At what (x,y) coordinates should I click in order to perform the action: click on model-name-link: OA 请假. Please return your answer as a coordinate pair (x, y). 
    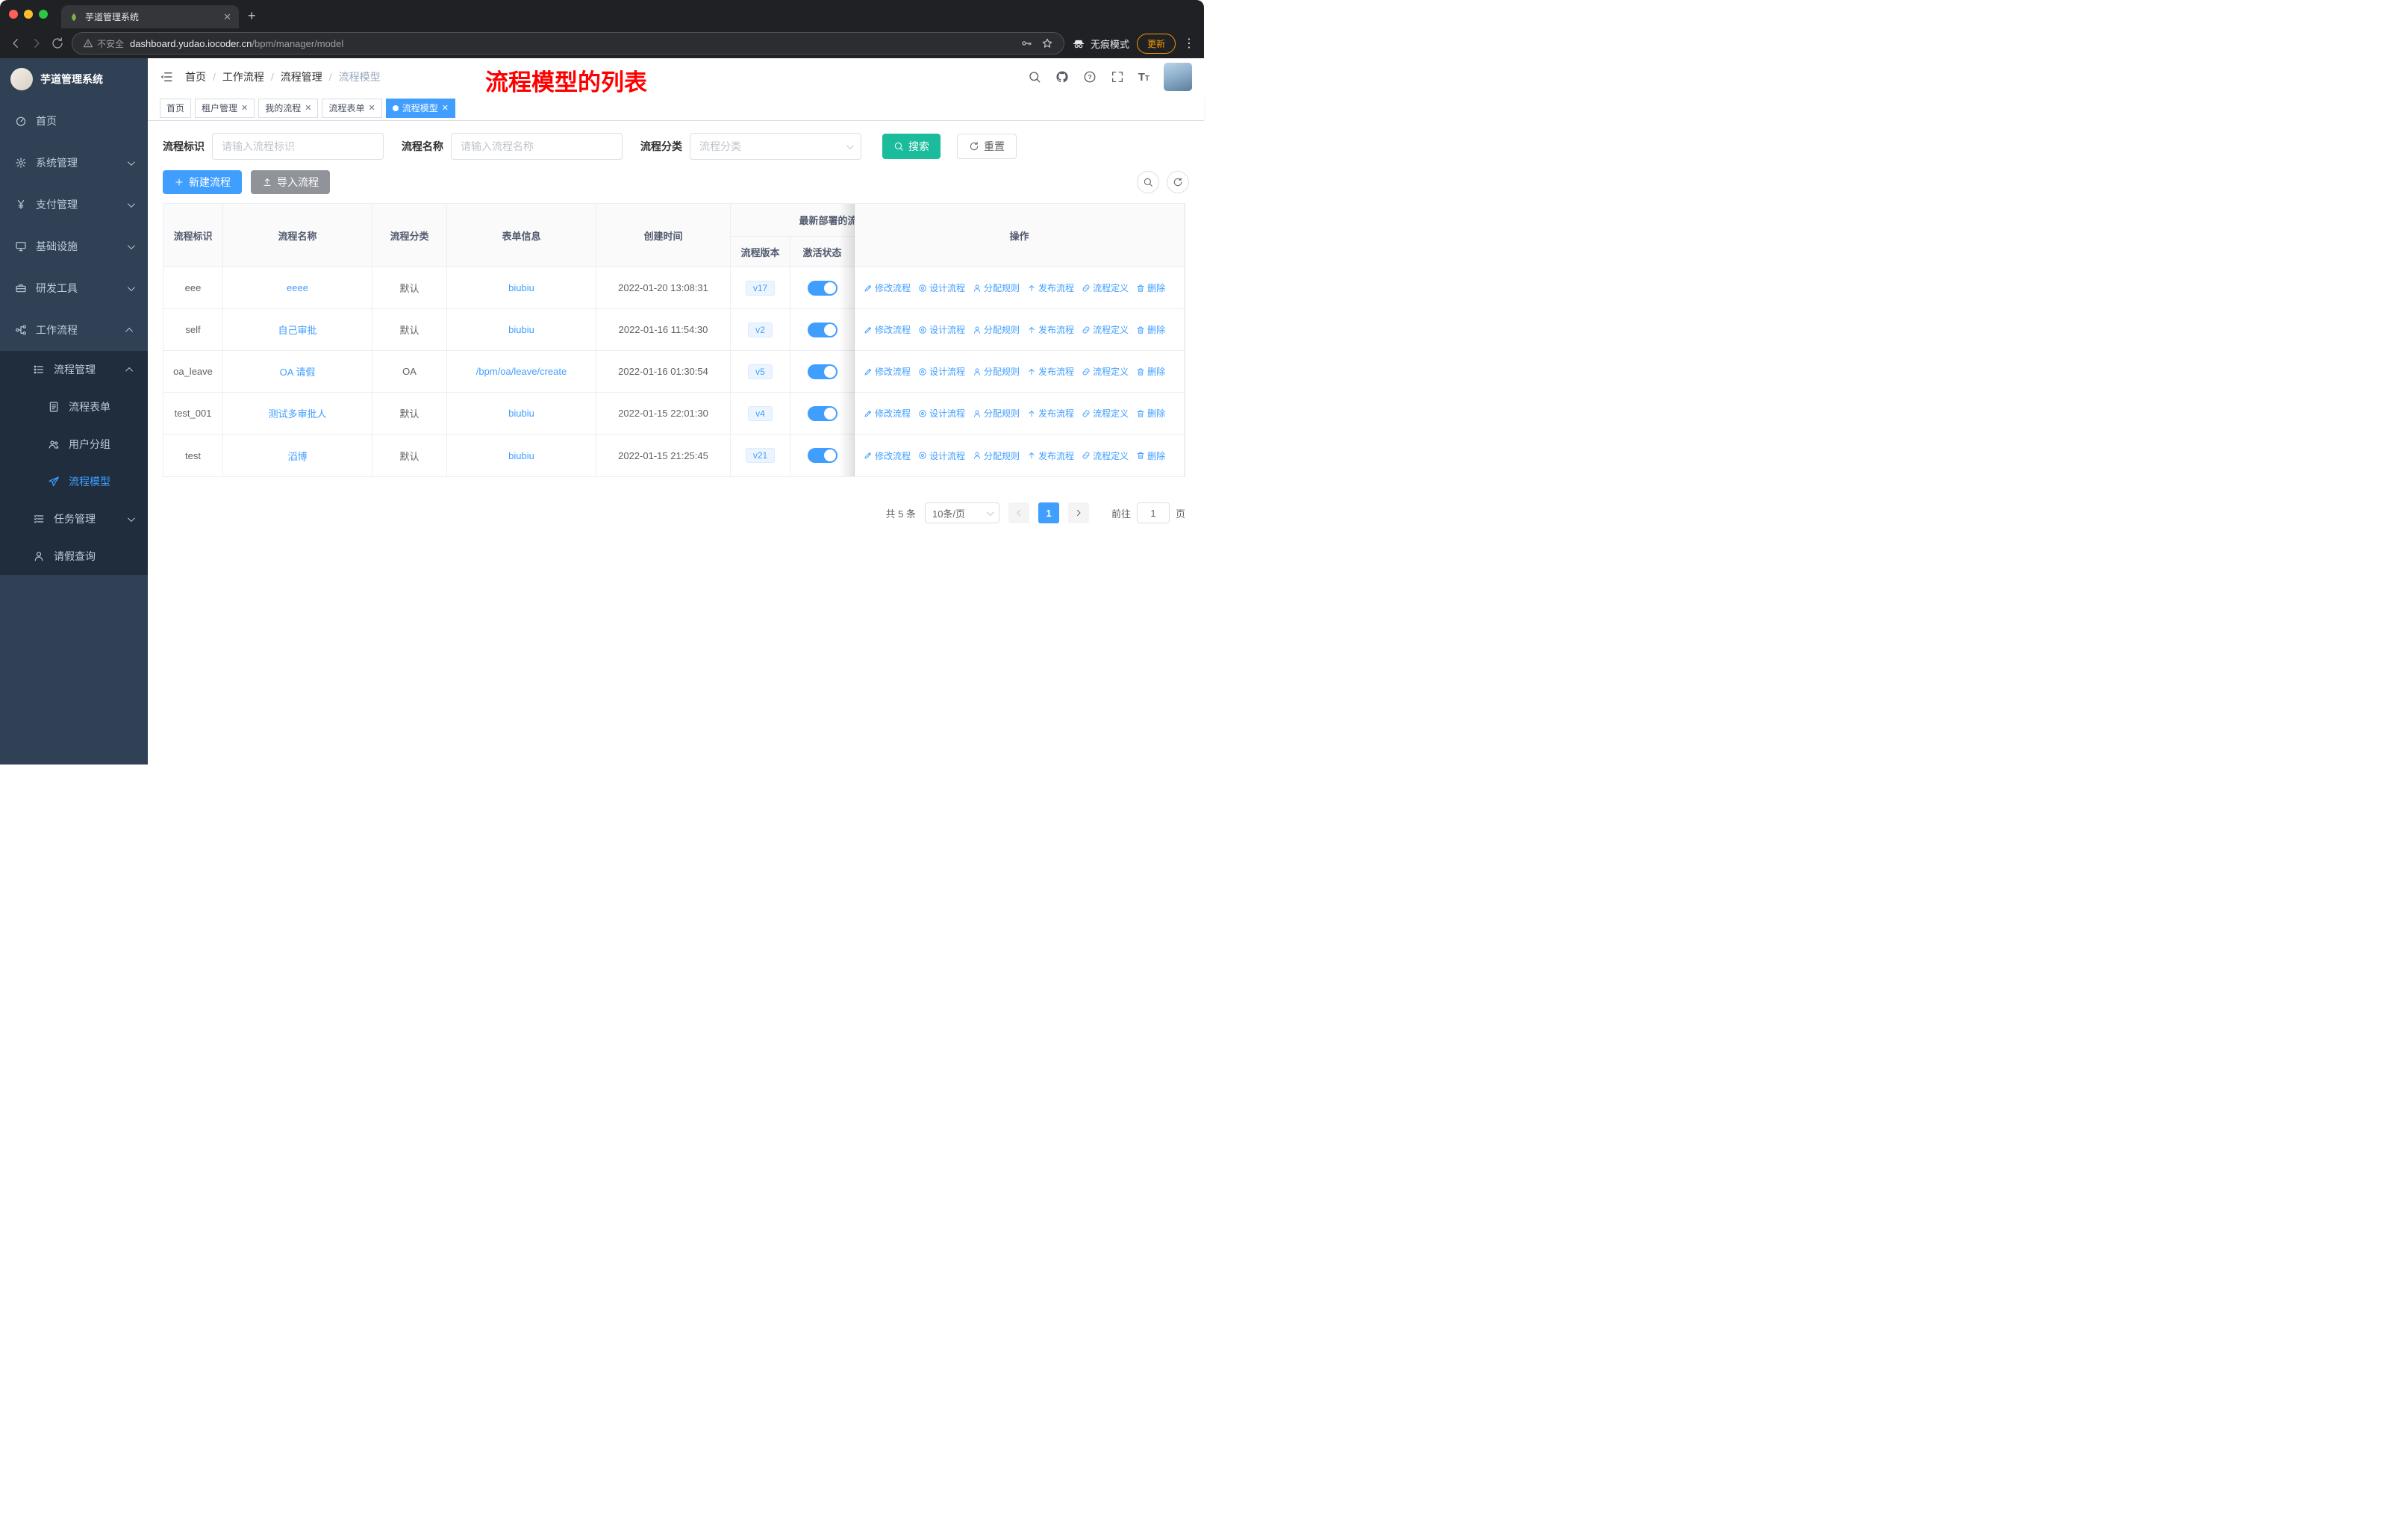
    Looking at the image, I should click on (298, 371).